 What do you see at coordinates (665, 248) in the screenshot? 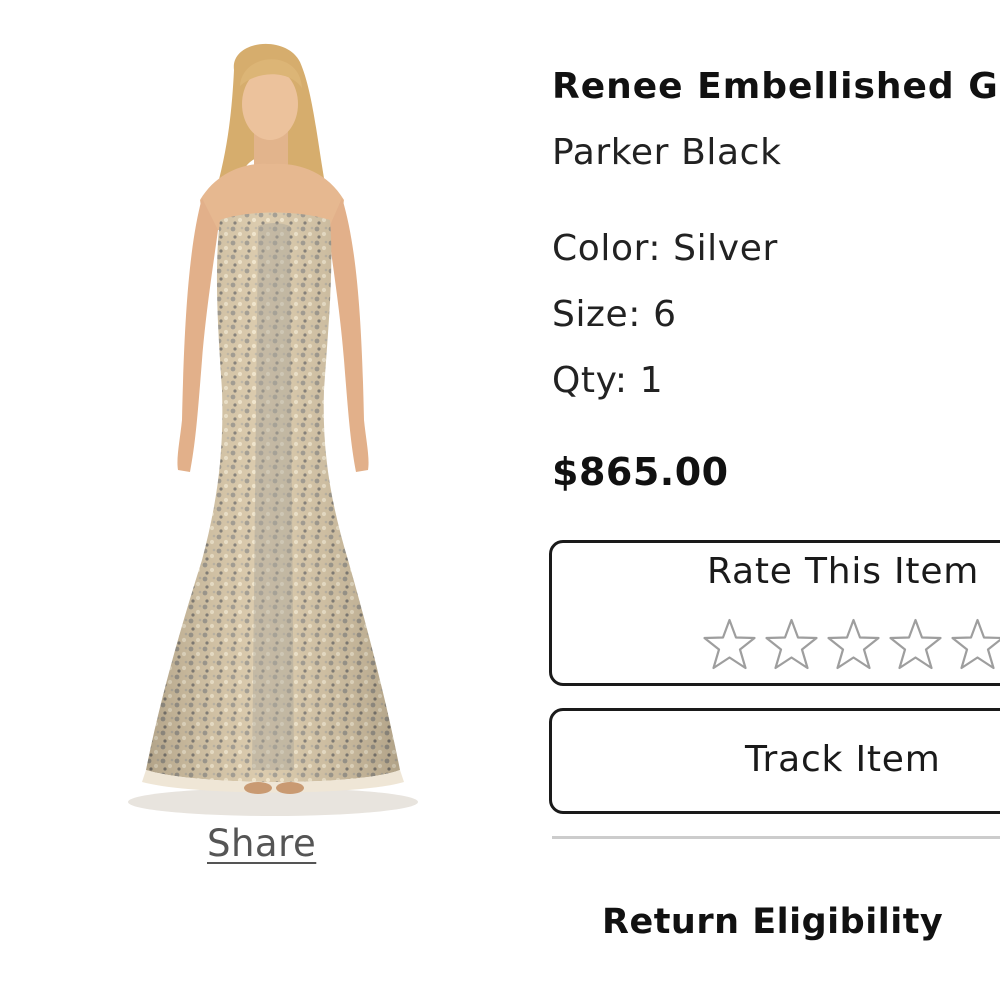
I see `color-attribute: Color: Silver` at bounding box center [665, 248].